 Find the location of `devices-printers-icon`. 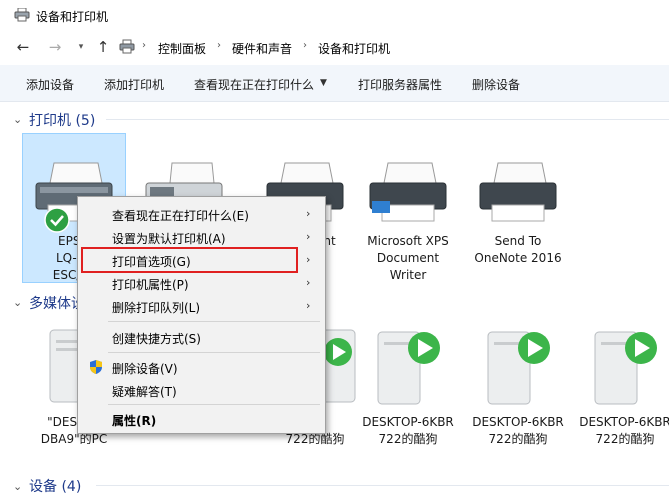

devices-printers-icon is located at coordinates (127, 46).